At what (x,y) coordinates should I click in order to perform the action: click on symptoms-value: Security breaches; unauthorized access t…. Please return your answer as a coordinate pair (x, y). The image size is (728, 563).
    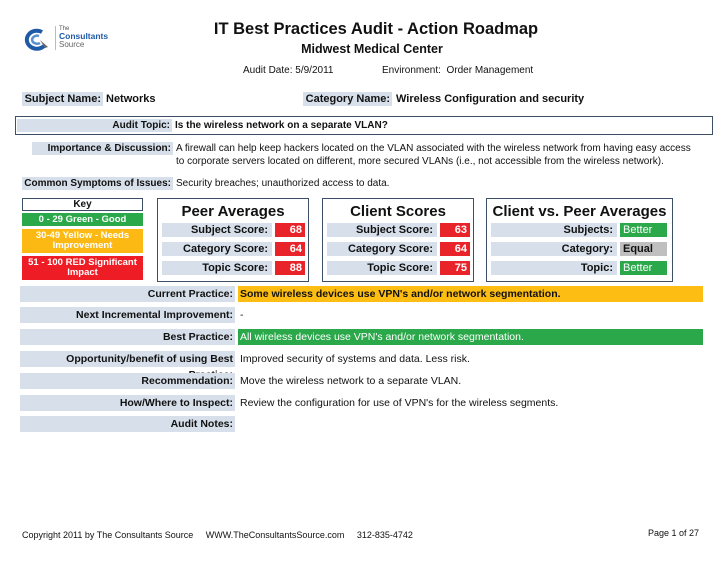
    Looking at the image, I should click on (283, 183).